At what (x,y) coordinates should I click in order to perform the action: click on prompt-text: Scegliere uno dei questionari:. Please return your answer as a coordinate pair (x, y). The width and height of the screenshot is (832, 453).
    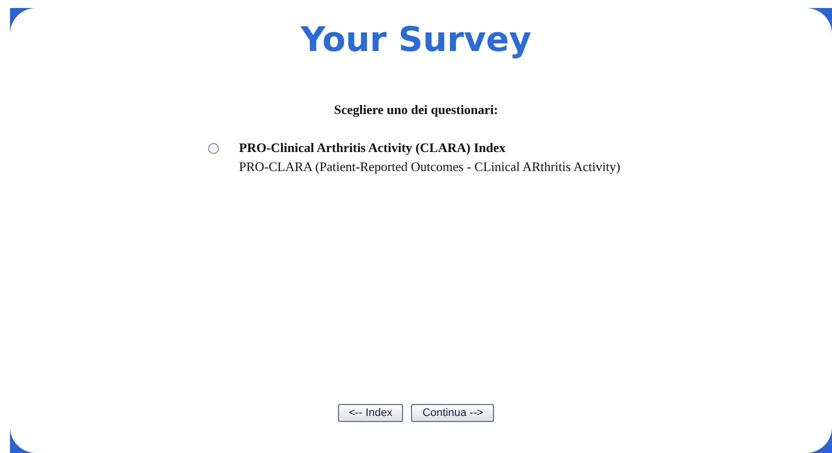
    Looking at the image, I should click on (416, 110).